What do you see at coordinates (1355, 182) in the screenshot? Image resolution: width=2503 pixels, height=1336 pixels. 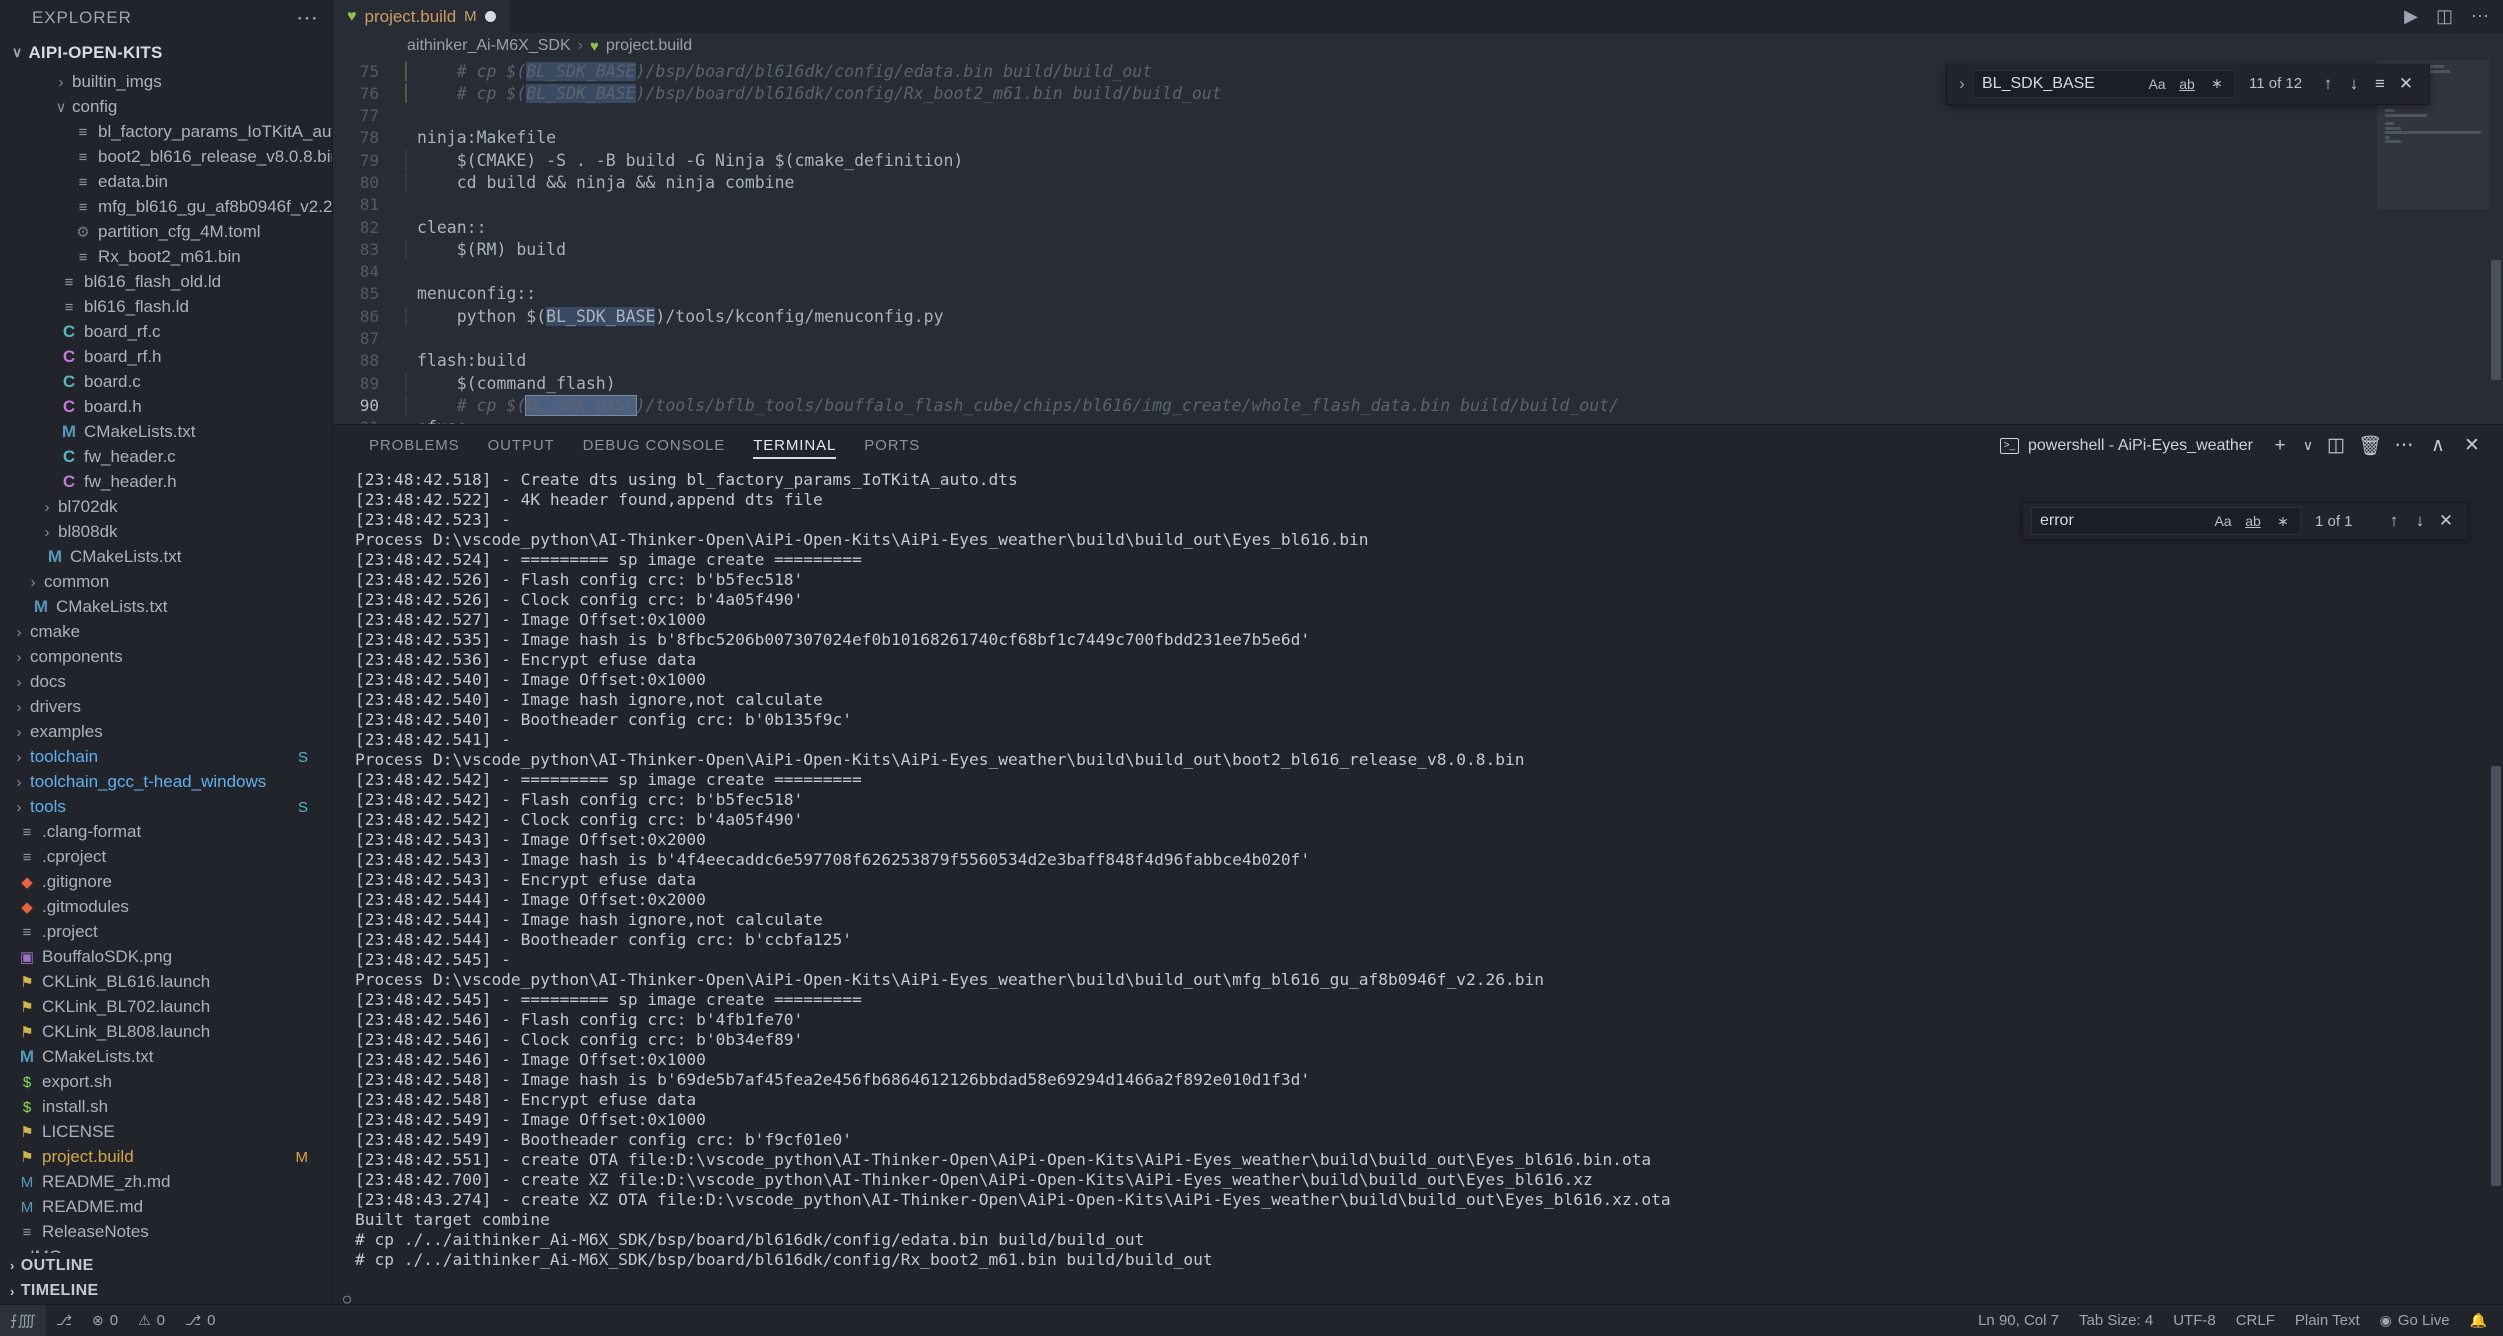 I see `code-line: 80 │ cd build && ninja && ninja combine` at bounding box center [1355, 182].